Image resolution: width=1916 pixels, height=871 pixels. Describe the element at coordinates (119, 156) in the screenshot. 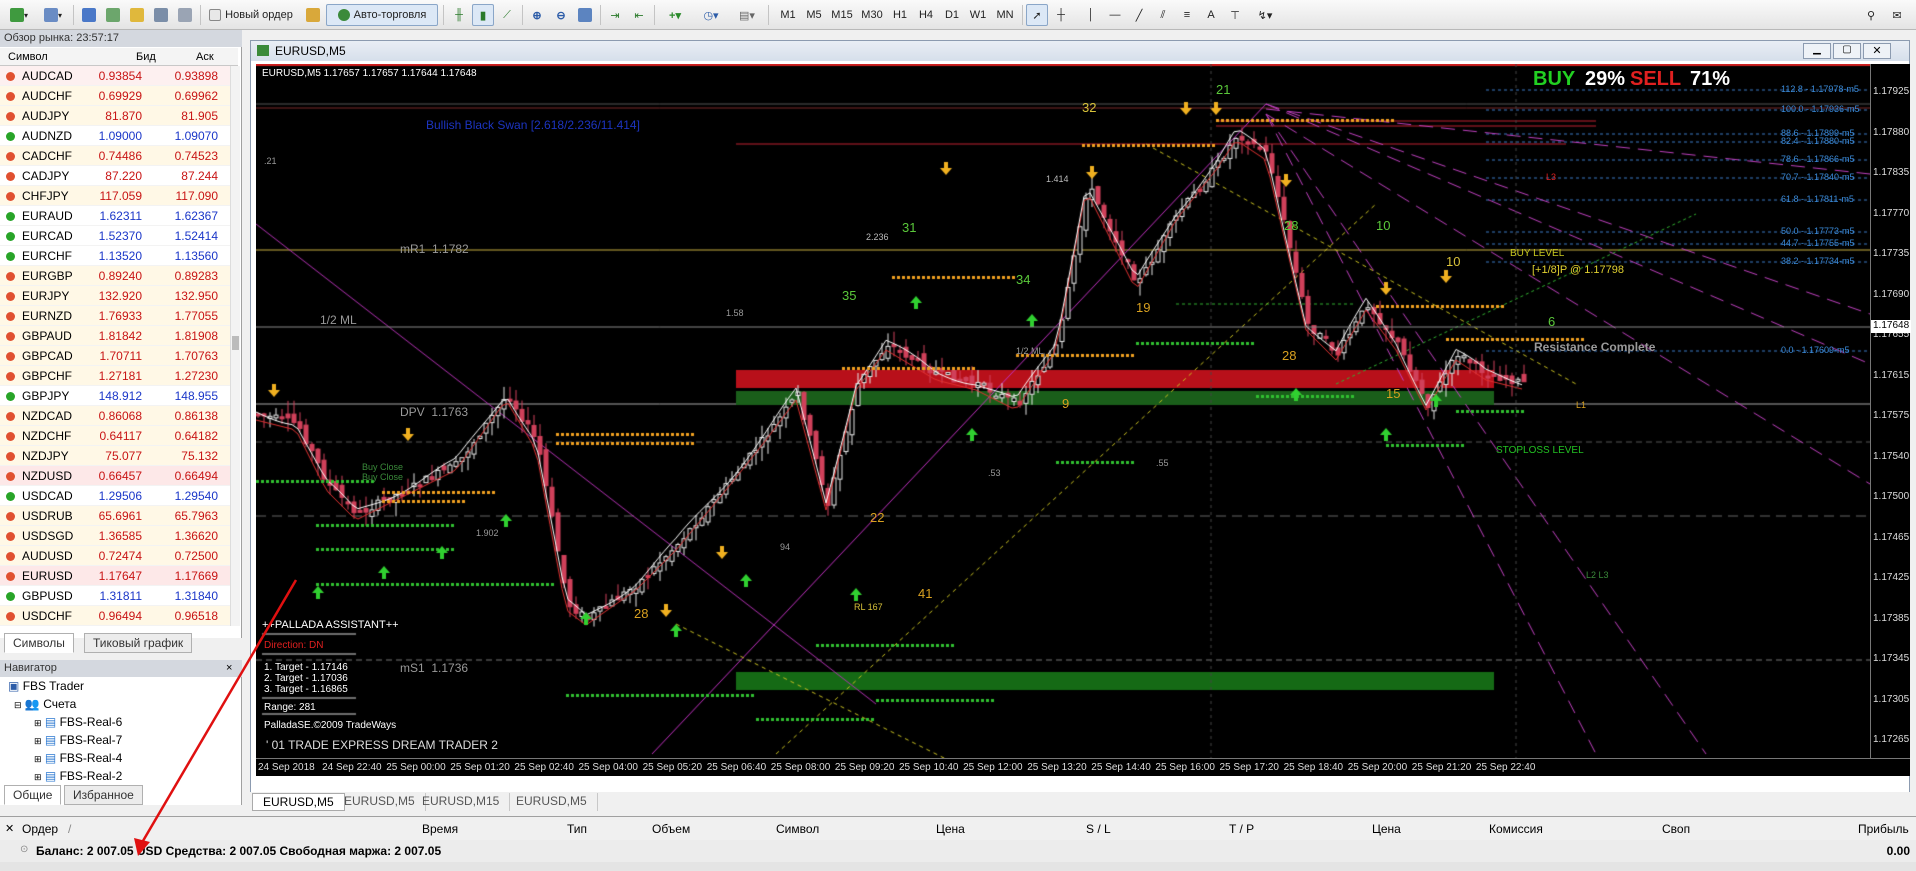

I see `market-watch-row: CADCHF 0.74486 0.74523` at that location.